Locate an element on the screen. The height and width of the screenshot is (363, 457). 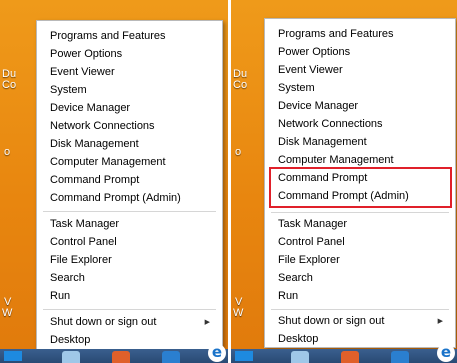
red-highlight-box is located at coordinates (360, 187).